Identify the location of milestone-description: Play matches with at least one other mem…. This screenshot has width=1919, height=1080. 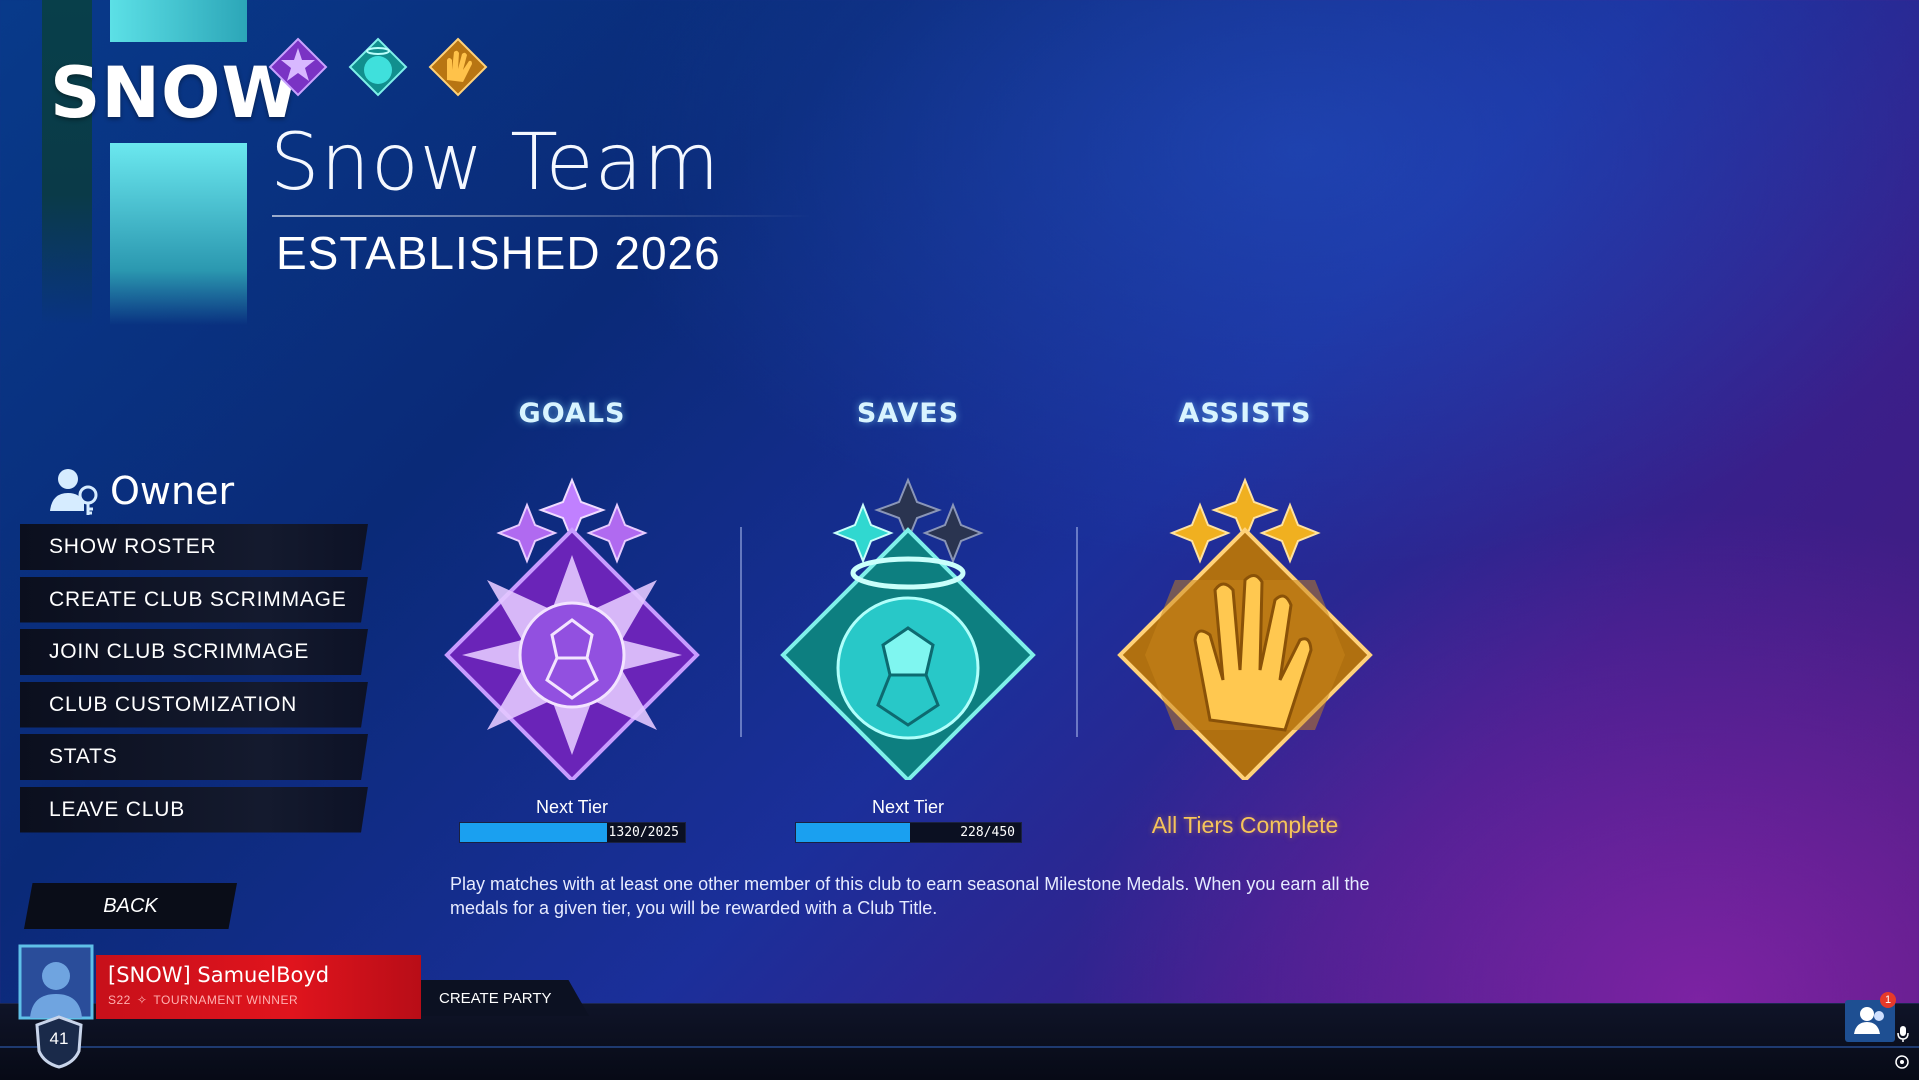
(910, 896).